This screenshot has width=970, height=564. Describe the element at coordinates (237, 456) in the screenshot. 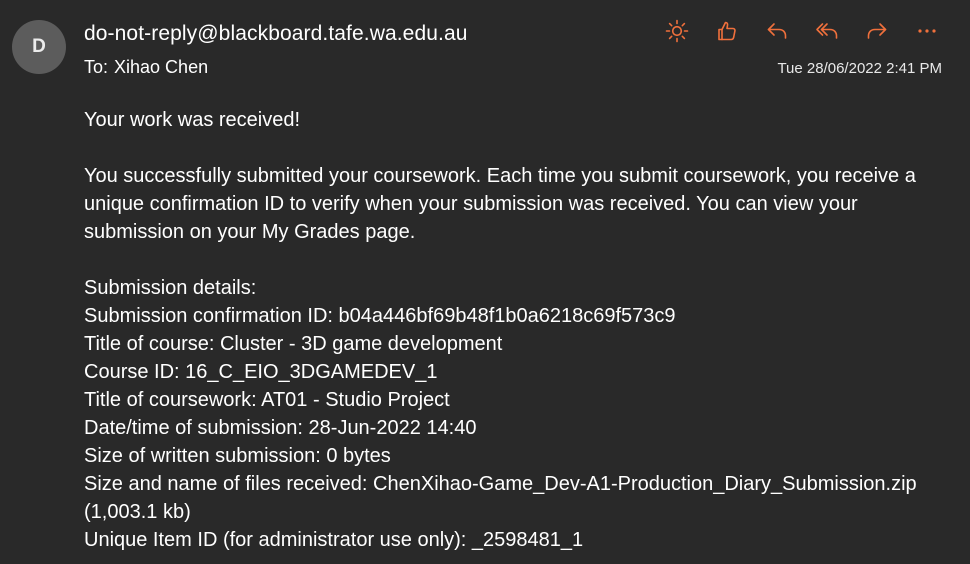

I see `detail-written-size: Size of written submission: 0 bytes` at that location.